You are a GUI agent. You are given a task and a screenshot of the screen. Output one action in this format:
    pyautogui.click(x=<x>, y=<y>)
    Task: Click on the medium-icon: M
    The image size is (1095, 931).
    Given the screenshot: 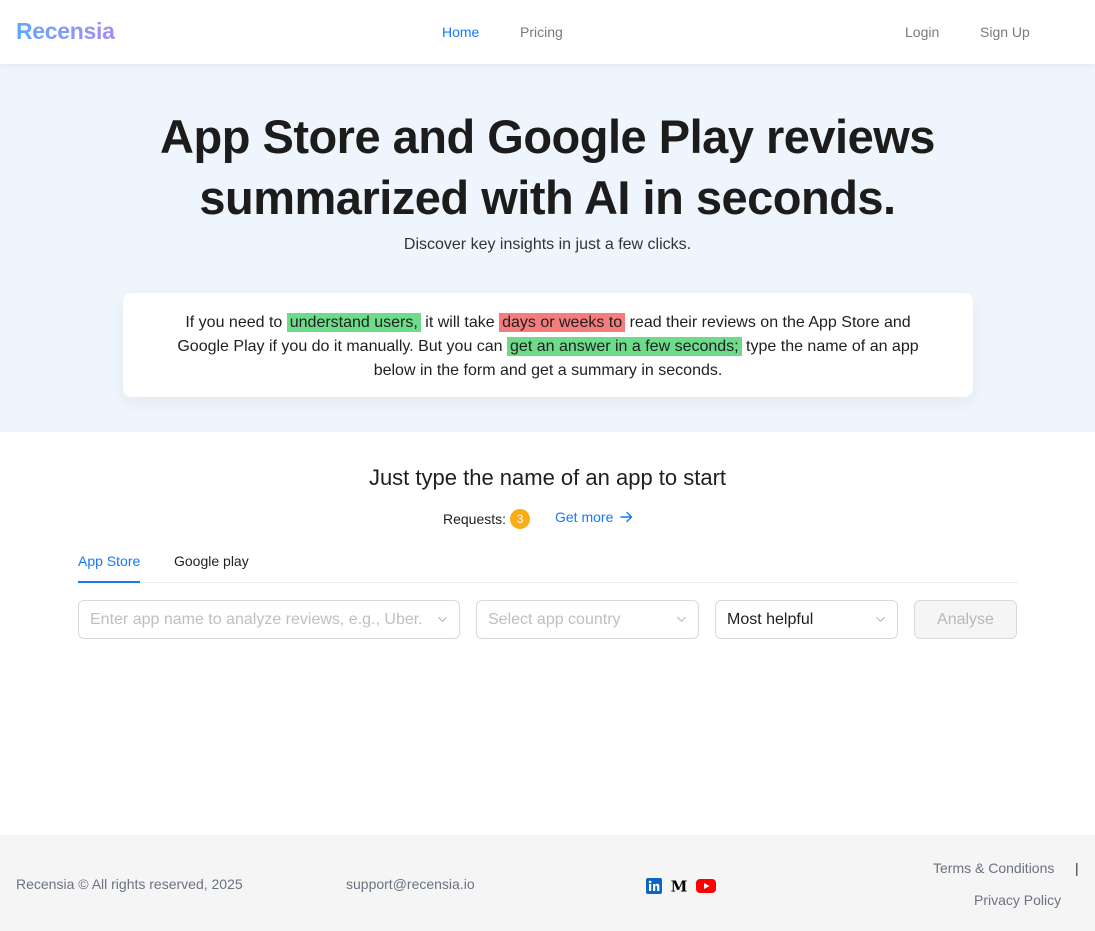 What is the action you would take?
    pyautogui.click(x=679, y=888)
    